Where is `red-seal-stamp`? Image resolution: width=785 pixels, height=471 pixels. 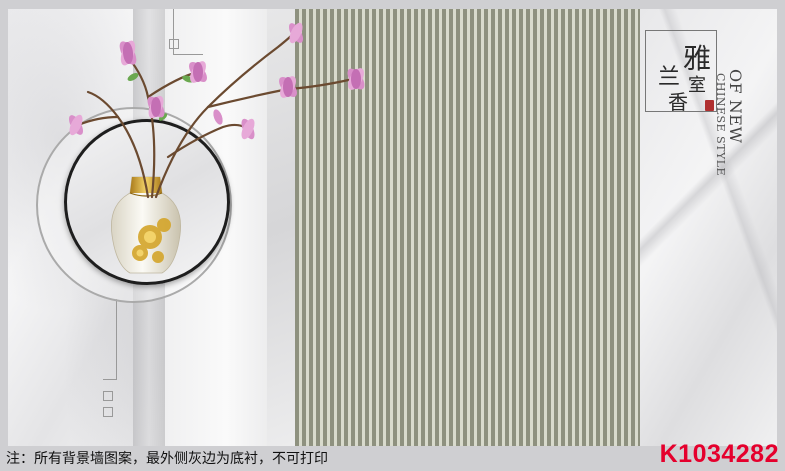
red-seal-stamp is located at coordinates (709, 105).